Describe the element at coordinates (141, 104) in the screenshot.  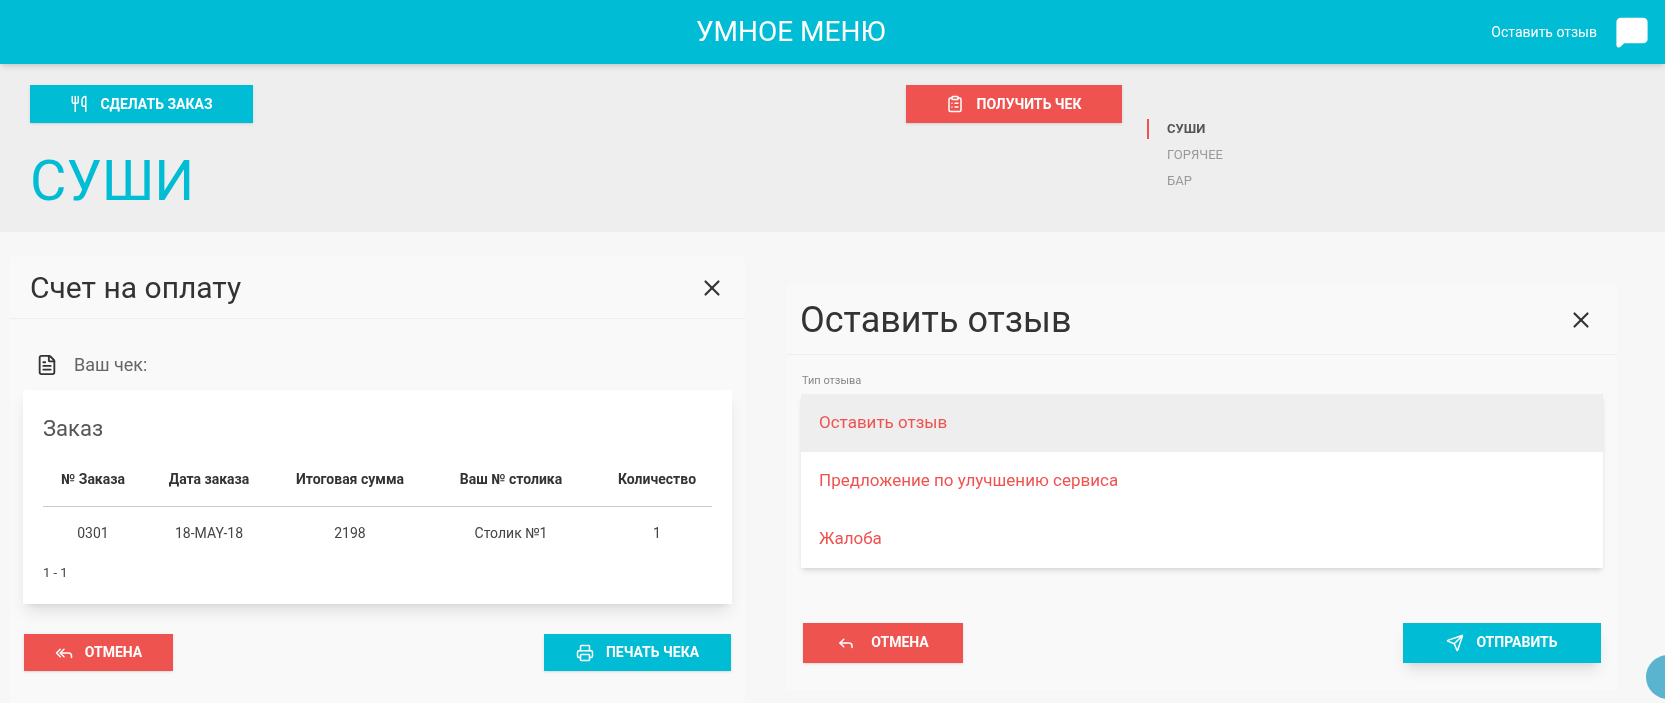
I see `order-button: СДЕЛАТЬ ЗАКАЗ` at that location.